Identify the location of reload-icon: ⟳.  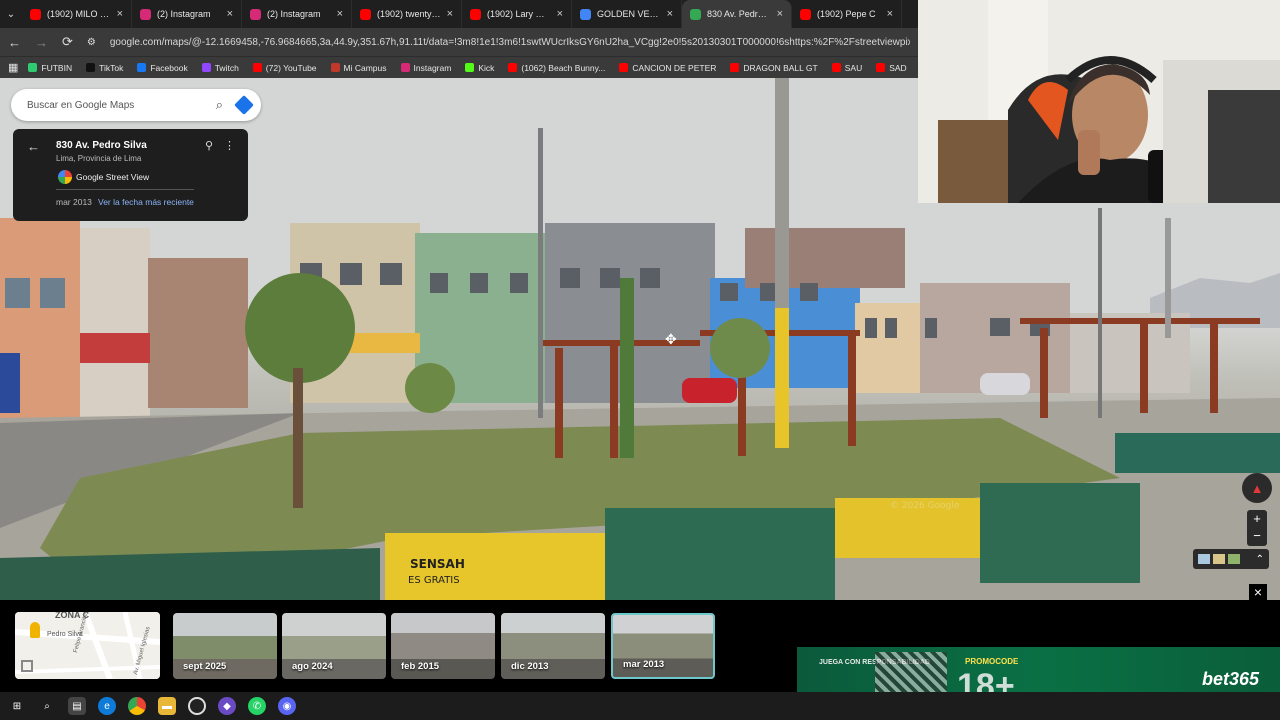
(67, 42).